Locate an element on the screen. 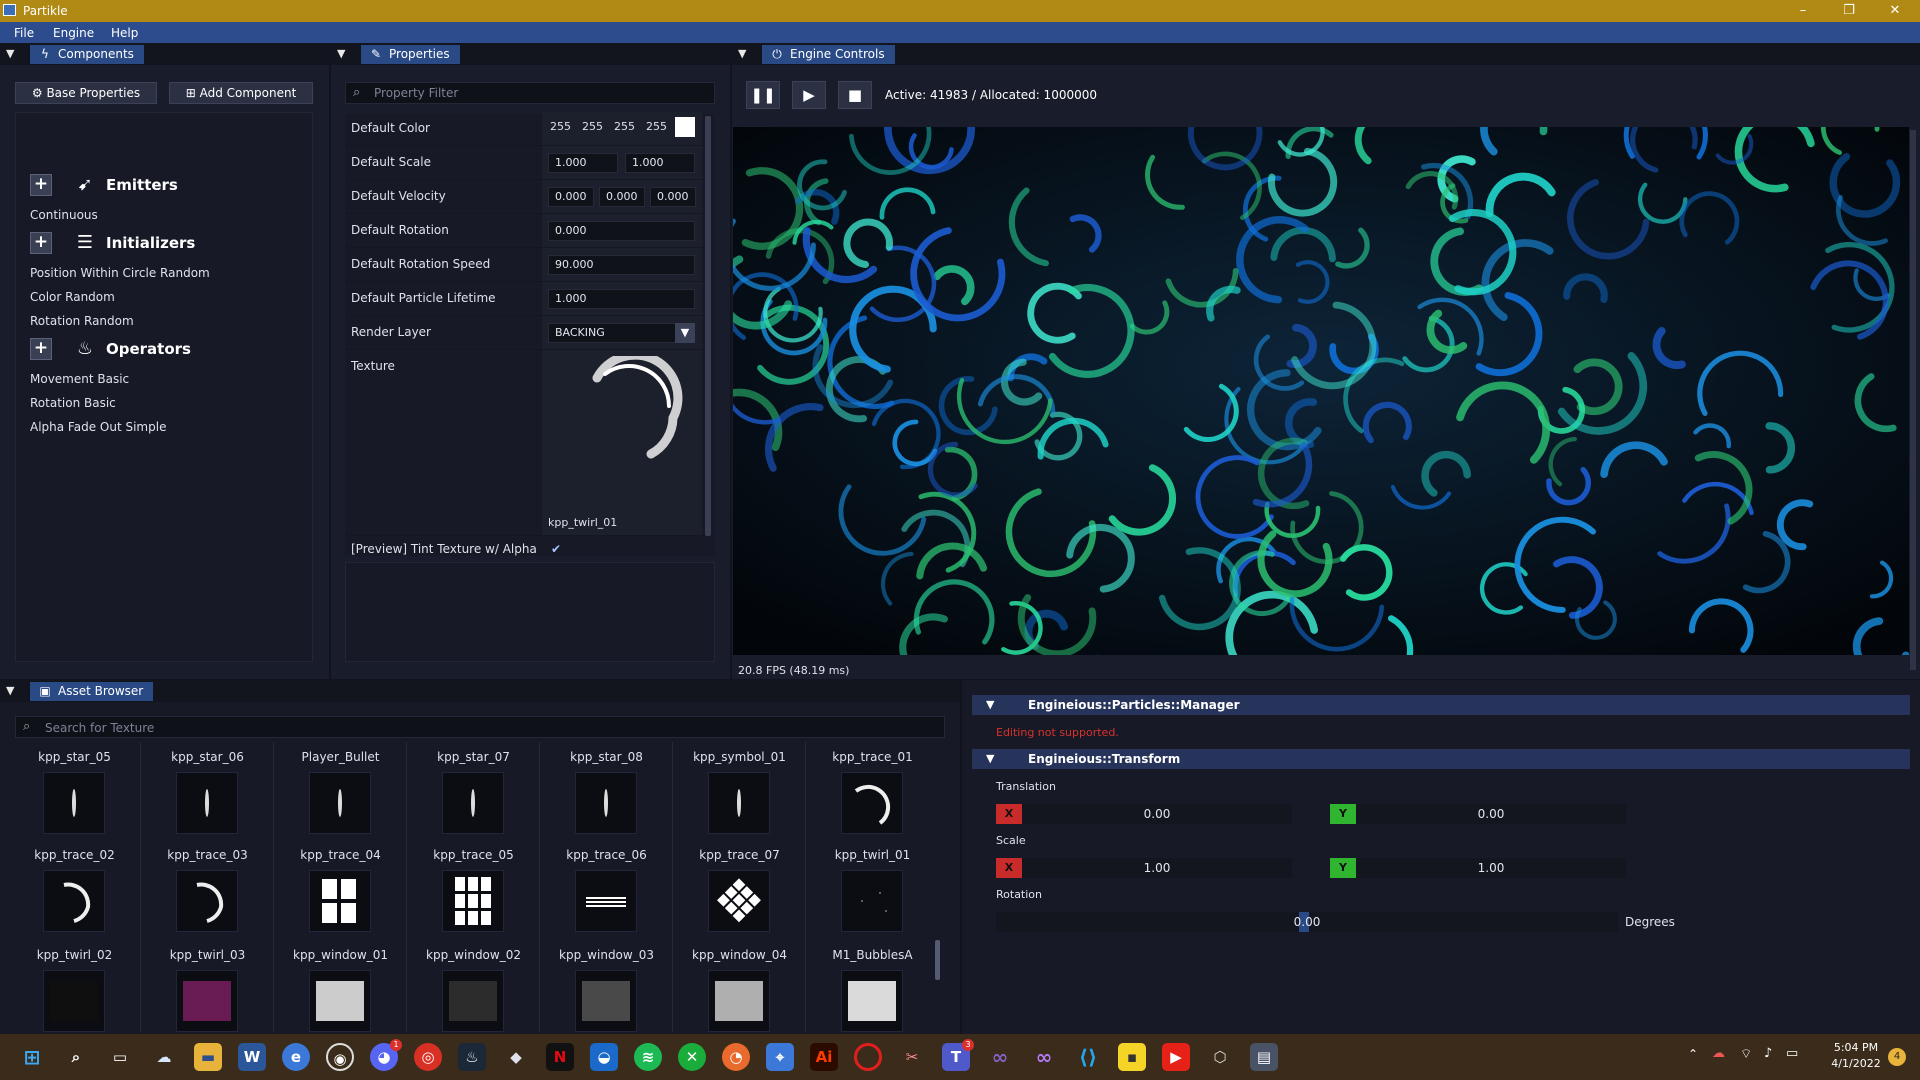  illustrator-icon: Ai is located at coordinates (824, 1057).